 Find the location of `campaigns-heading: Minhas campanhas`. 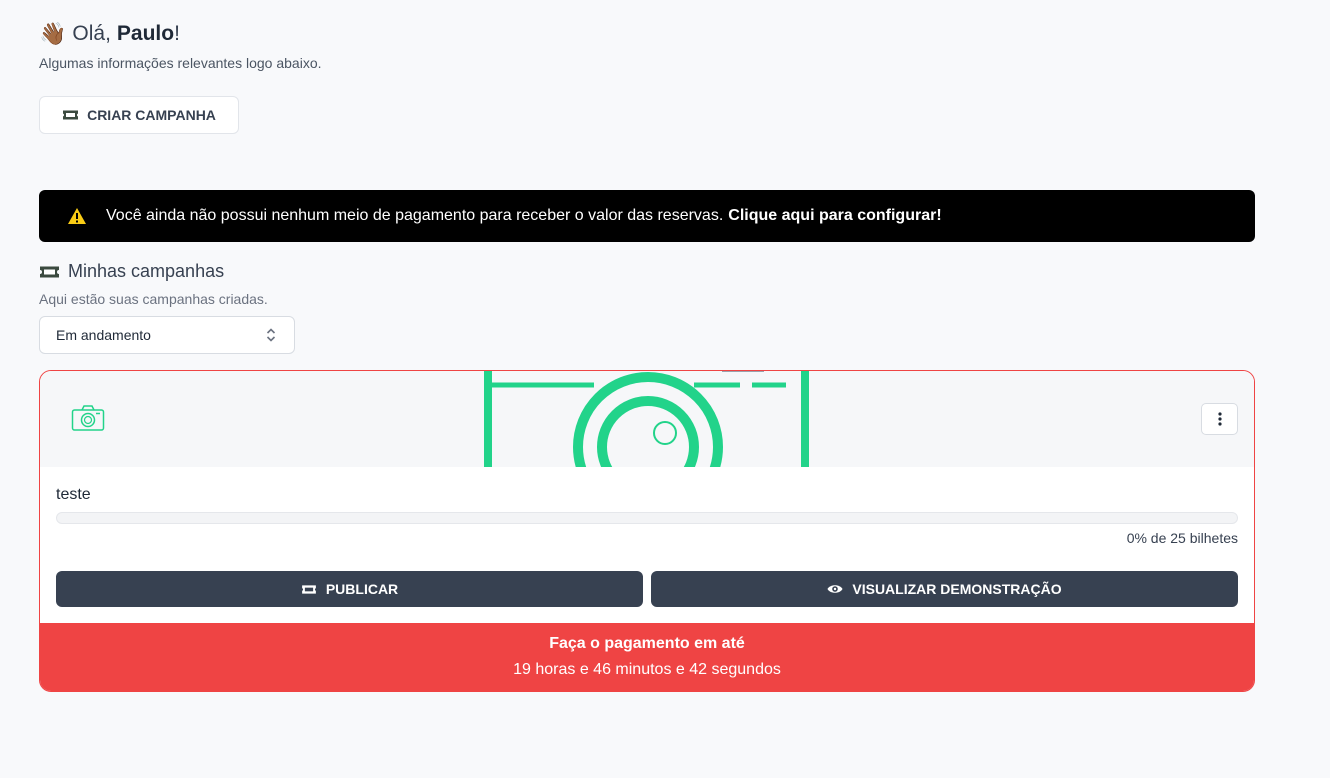

campaigns-heading: Minhas campanhas is located at coordinates (131, 271).